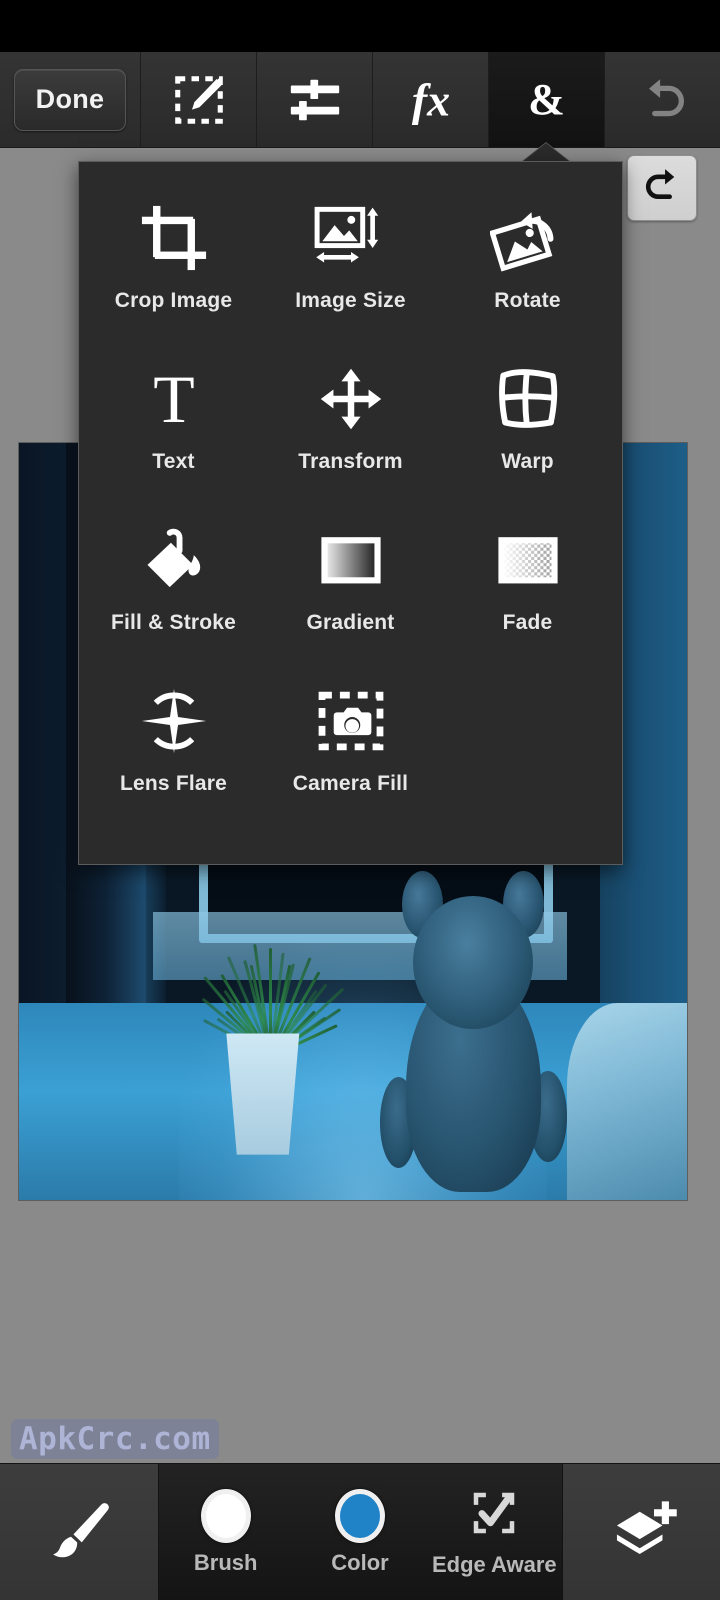 This screenshot has height=1600, width=720. I want to click on done-button-container: Done, so click(70, 99).